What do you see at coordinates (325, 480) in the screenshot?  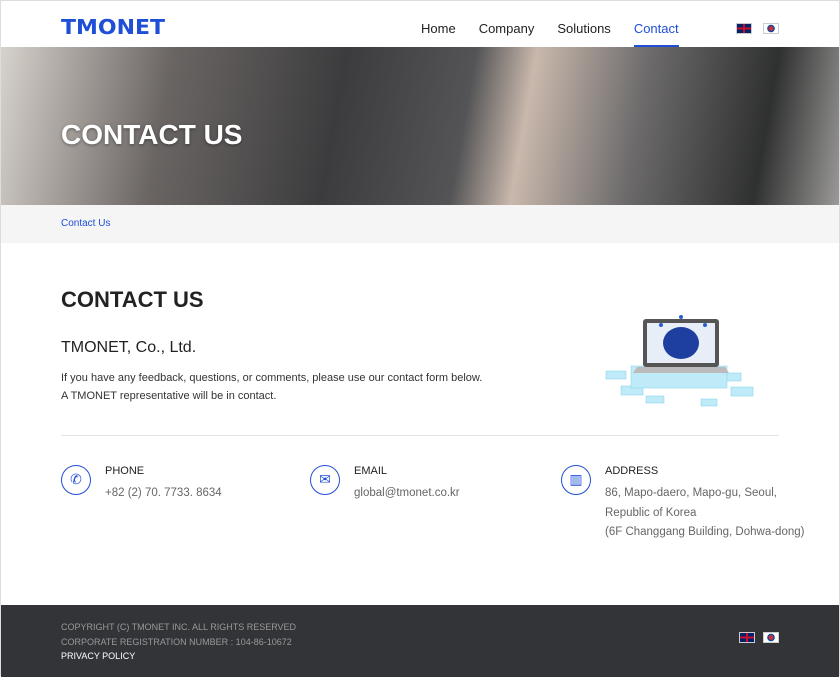 I see `envelope-icon: ✉` at bounding box center [325, 480].